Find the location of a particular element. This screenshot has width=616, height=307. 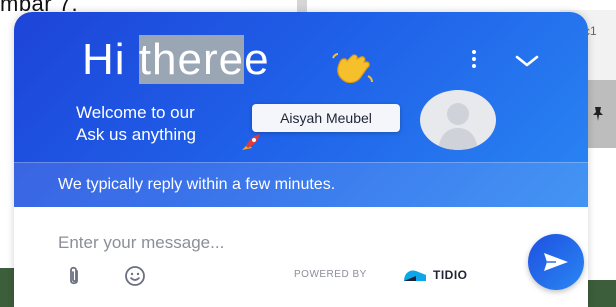

menu-icon is located at coordinates (474, 62).